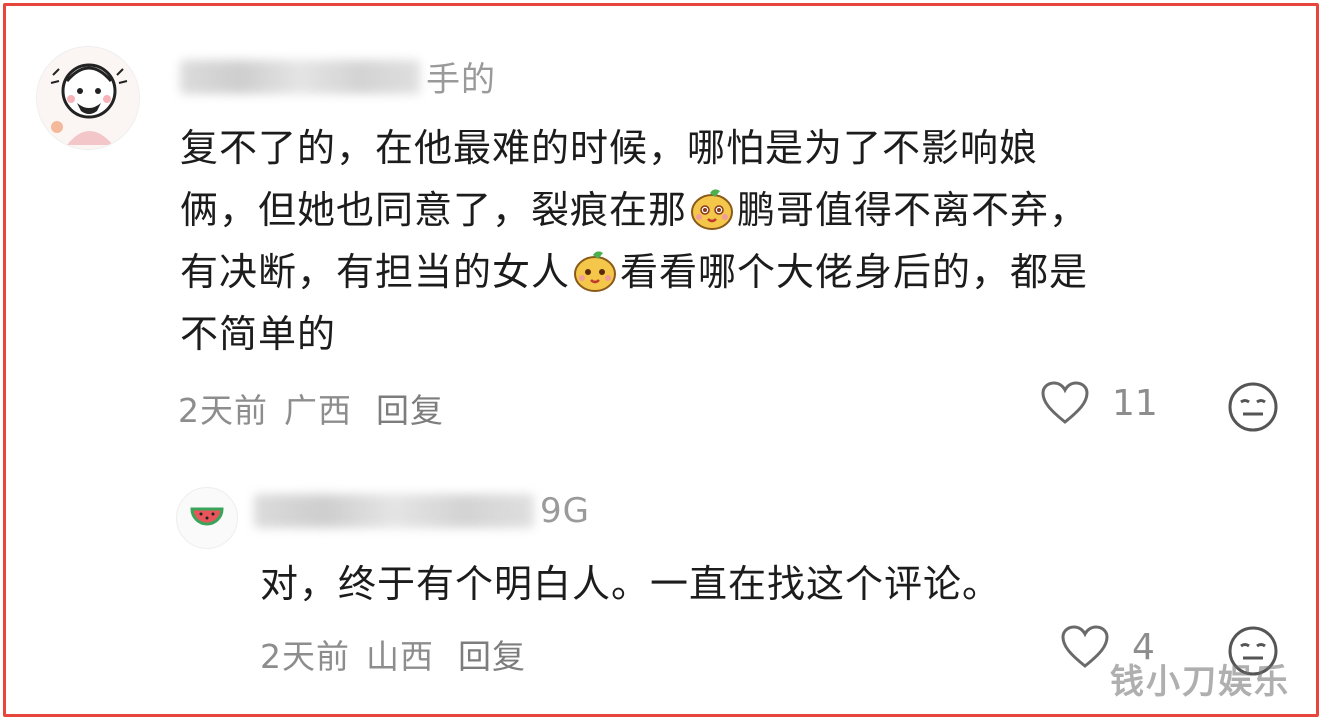 The height and width of the screenshot is (720, 1322). I want to click on reply-reply-button: 回复, so click(492, 654).